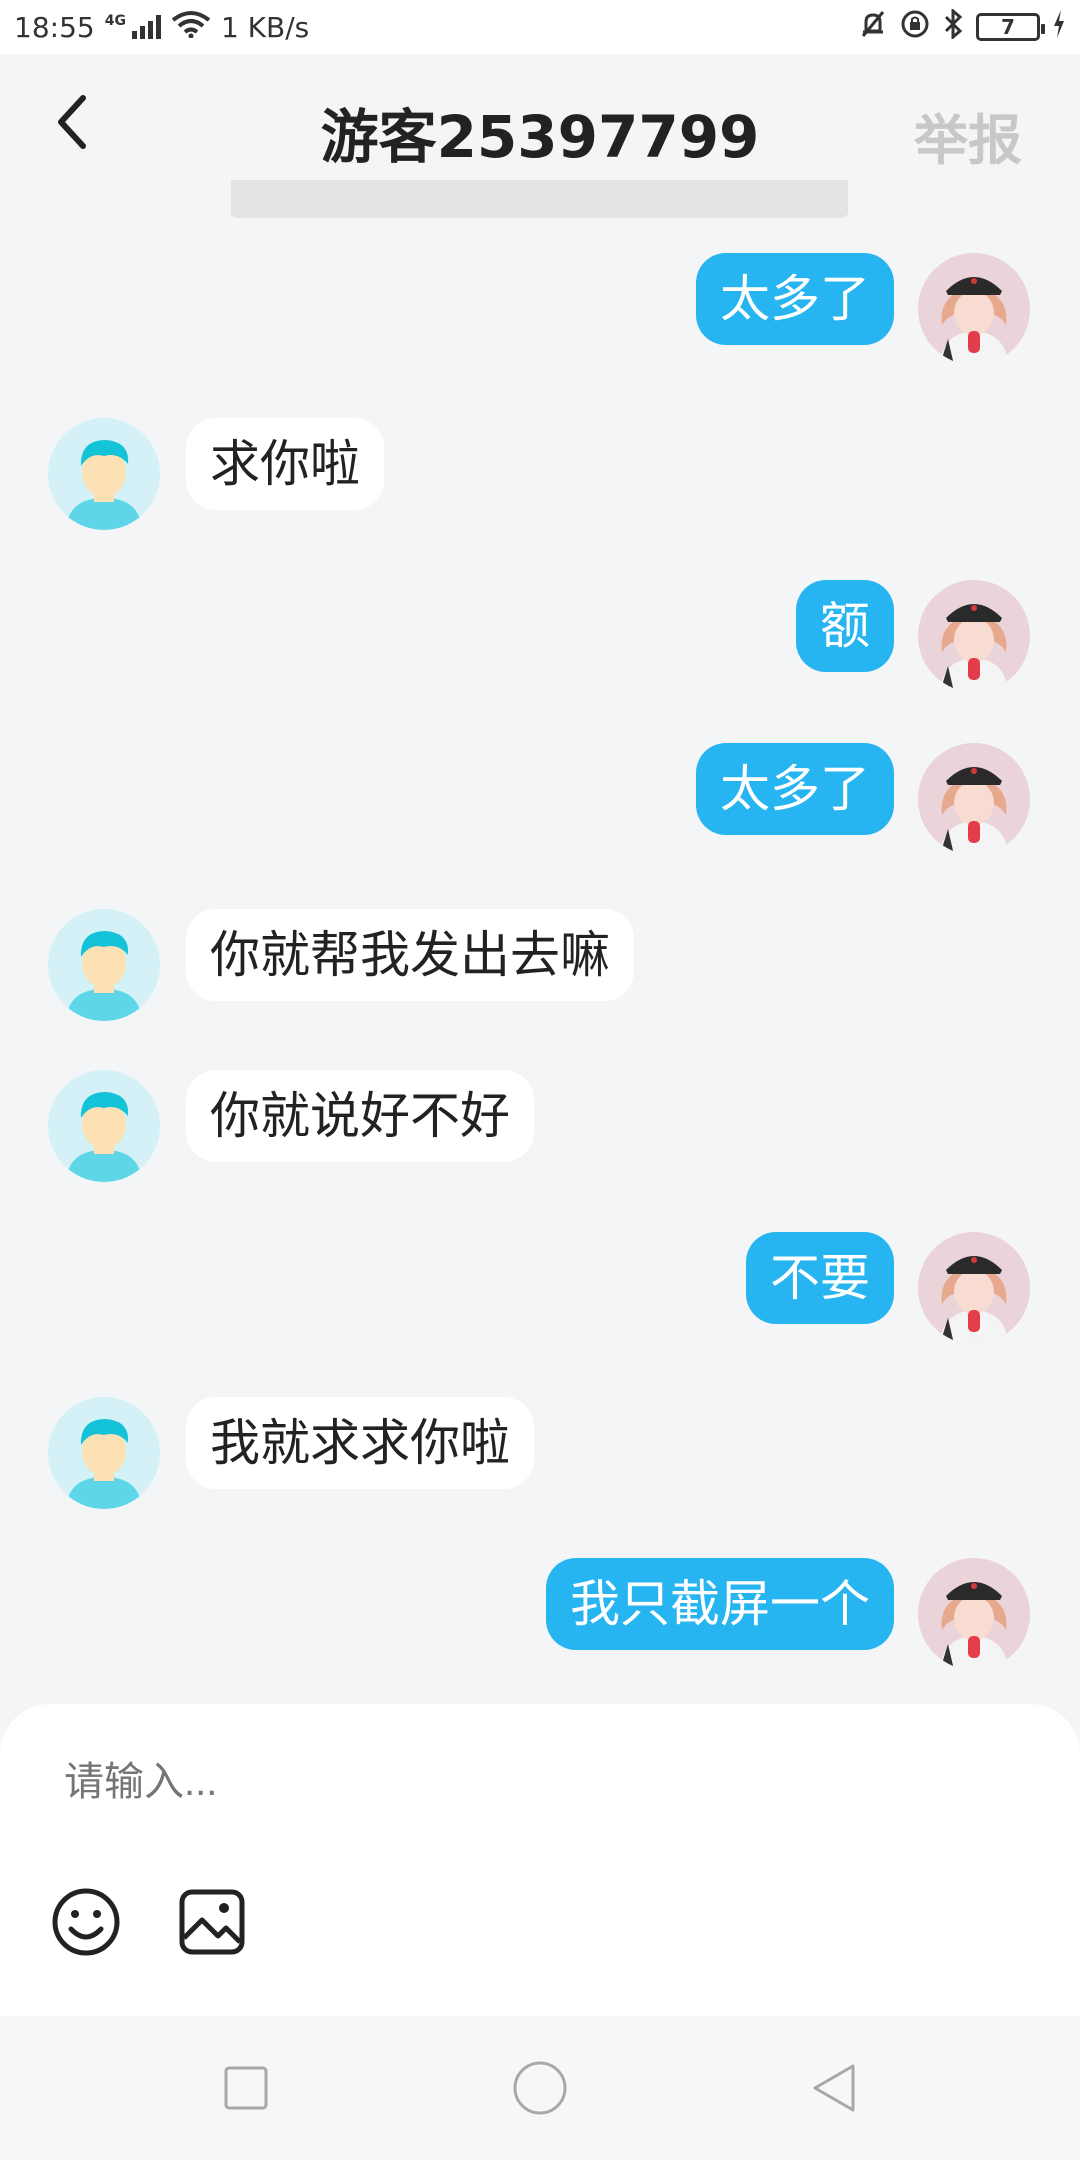  I want to click on triangle-back-icon, so click(834, 2088).